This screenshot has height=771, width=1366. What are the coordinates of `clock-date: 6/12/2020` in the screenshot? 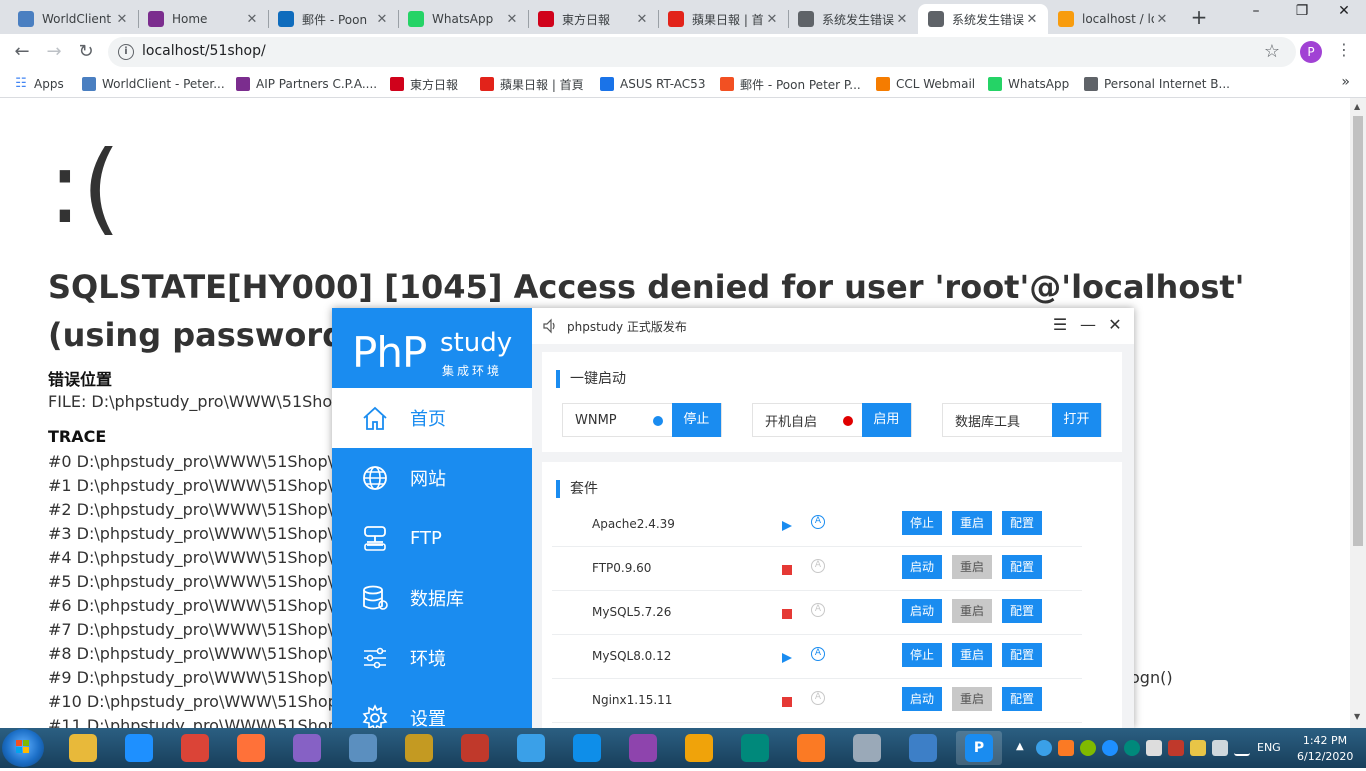 It's located at (1325, 756).